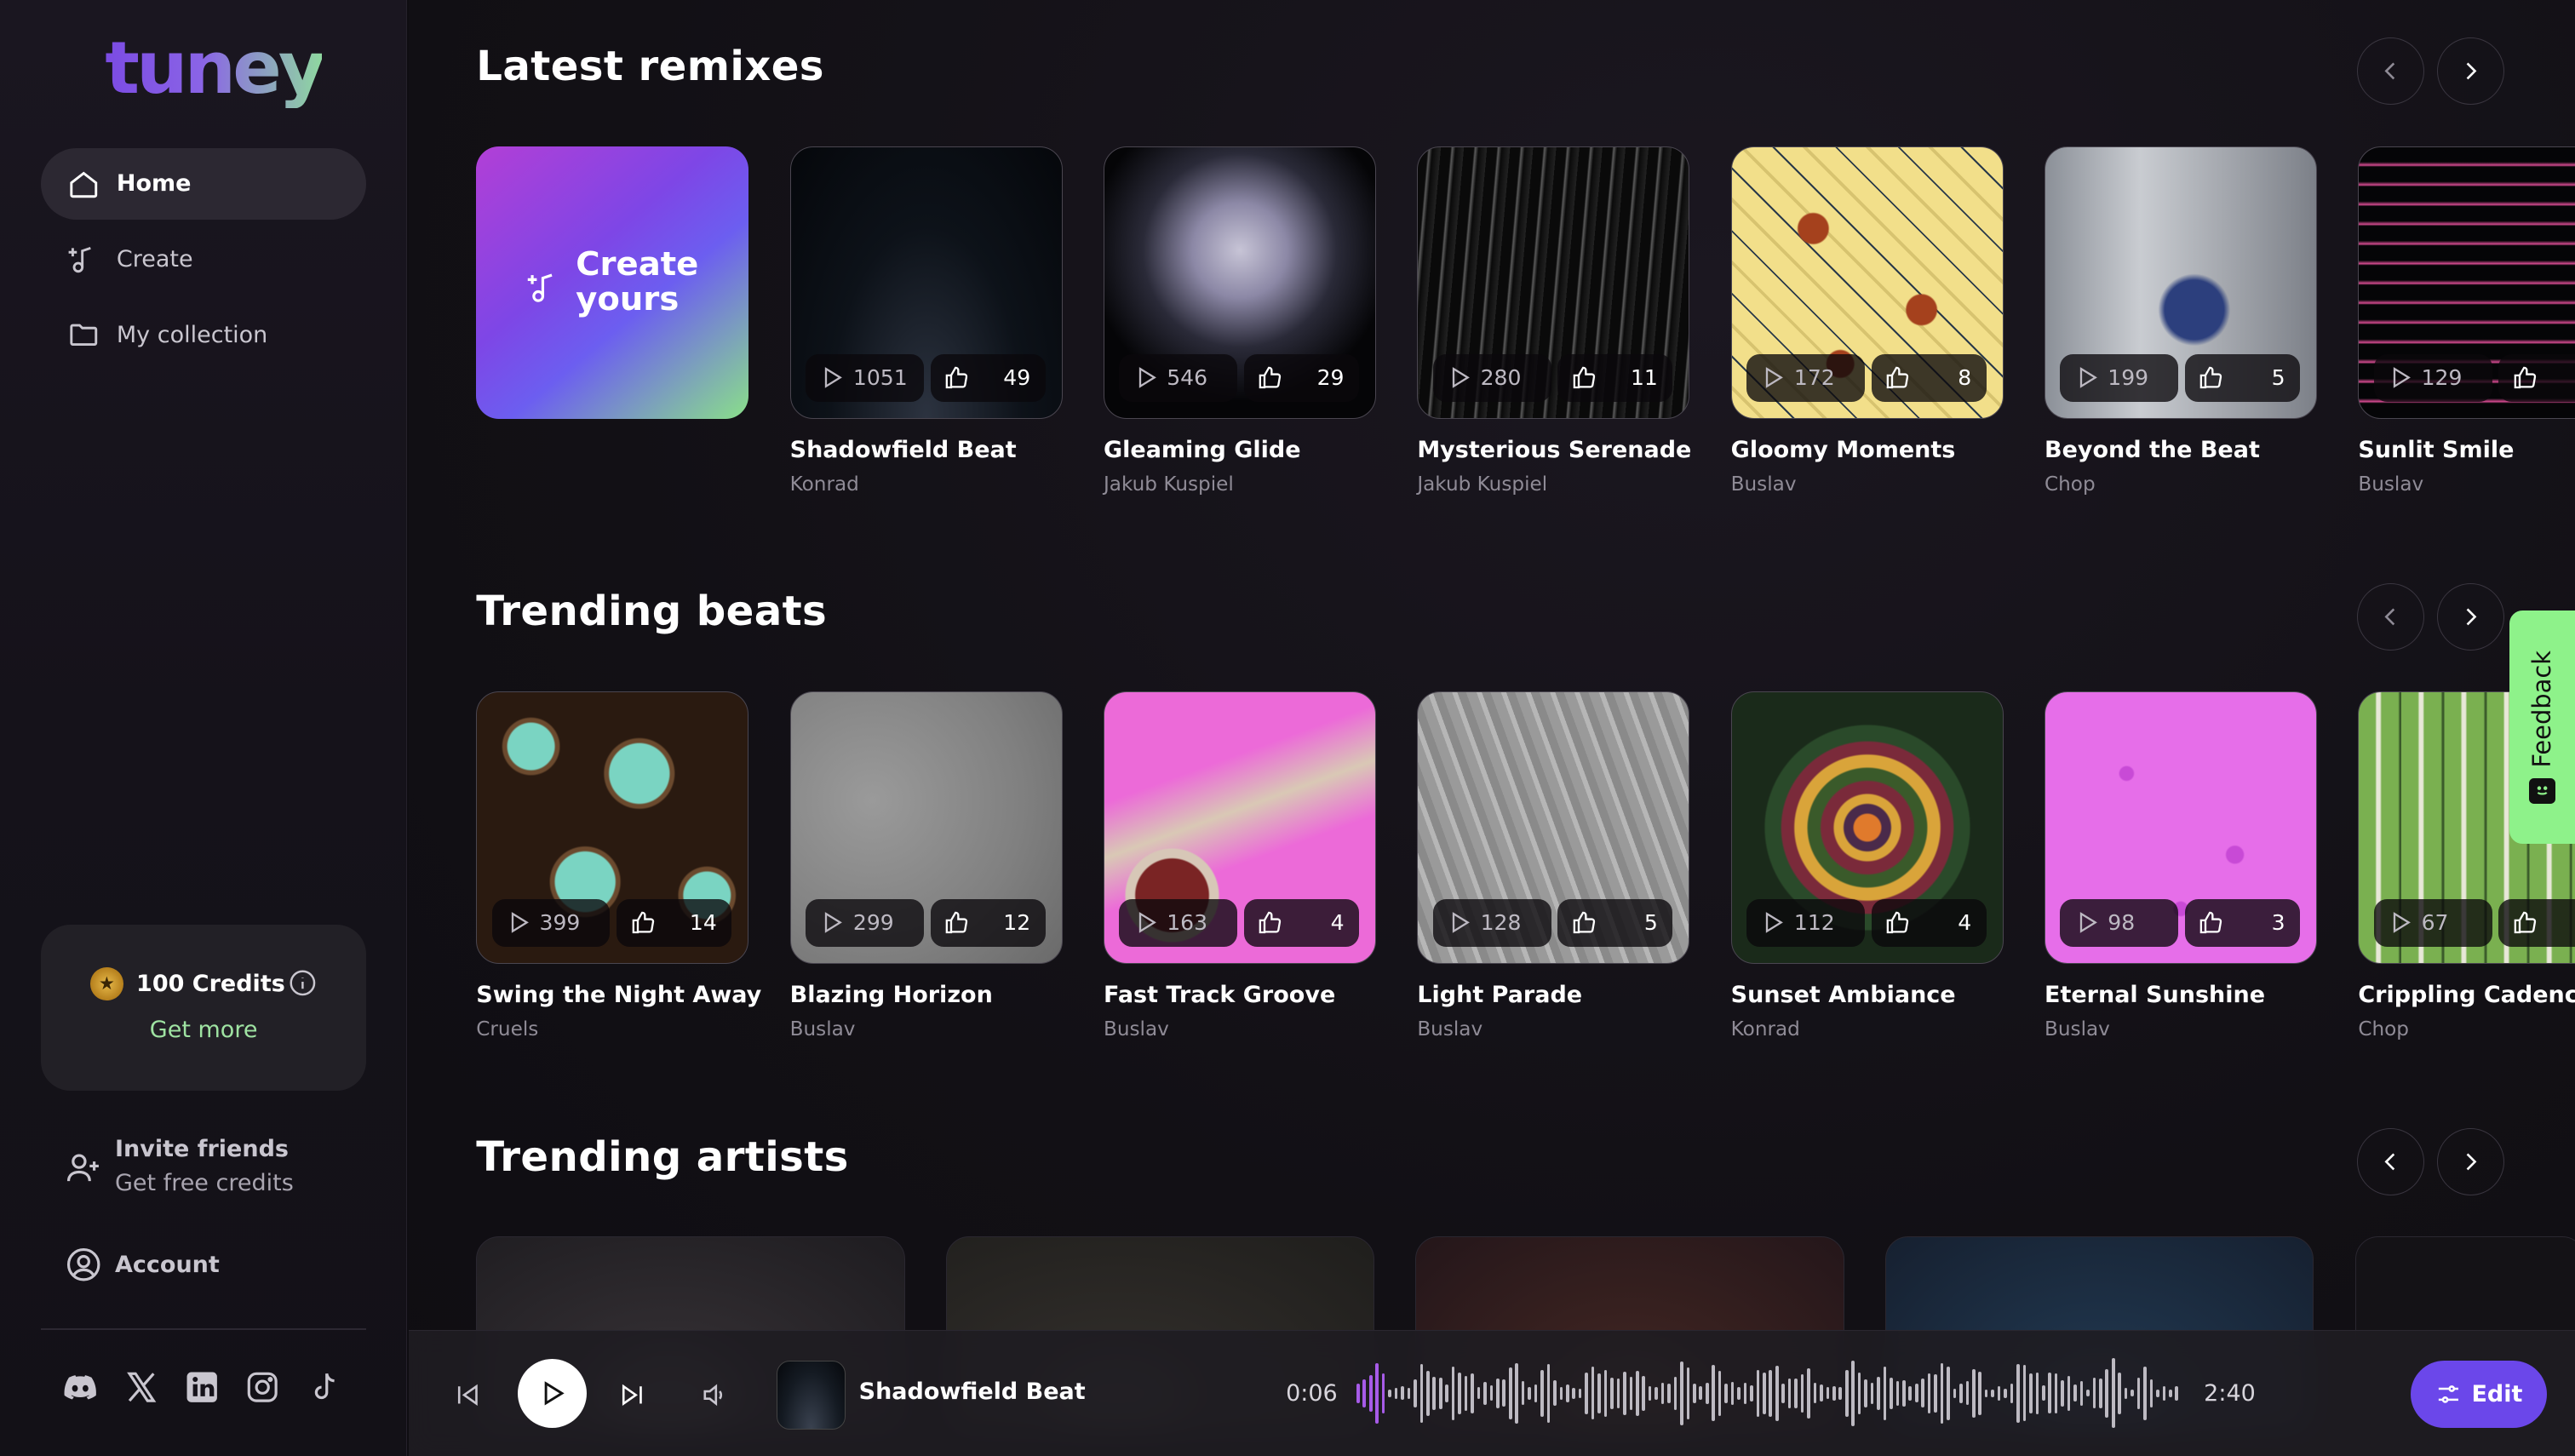 The height and width of the screenshot is (1456, 2575). I want to click on instagram-icon, so click(262, 1387).